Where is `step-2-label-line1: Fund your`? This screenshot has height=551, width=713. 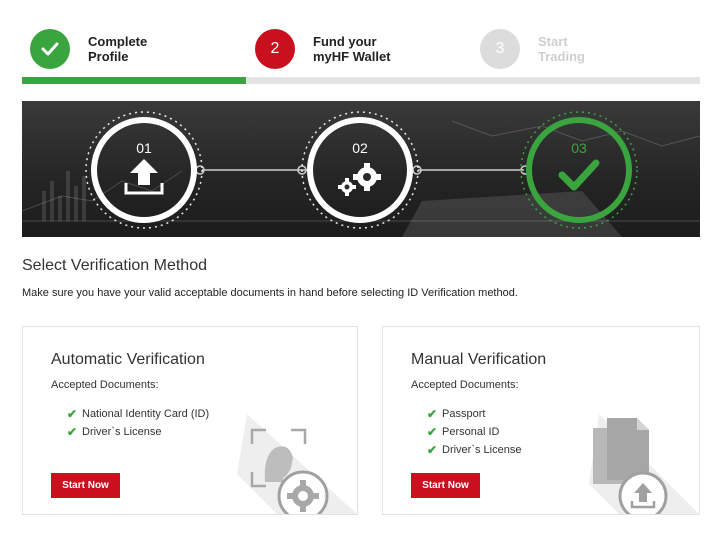
step-2-label-line1: Fund your is located at coordinates (345, 41).